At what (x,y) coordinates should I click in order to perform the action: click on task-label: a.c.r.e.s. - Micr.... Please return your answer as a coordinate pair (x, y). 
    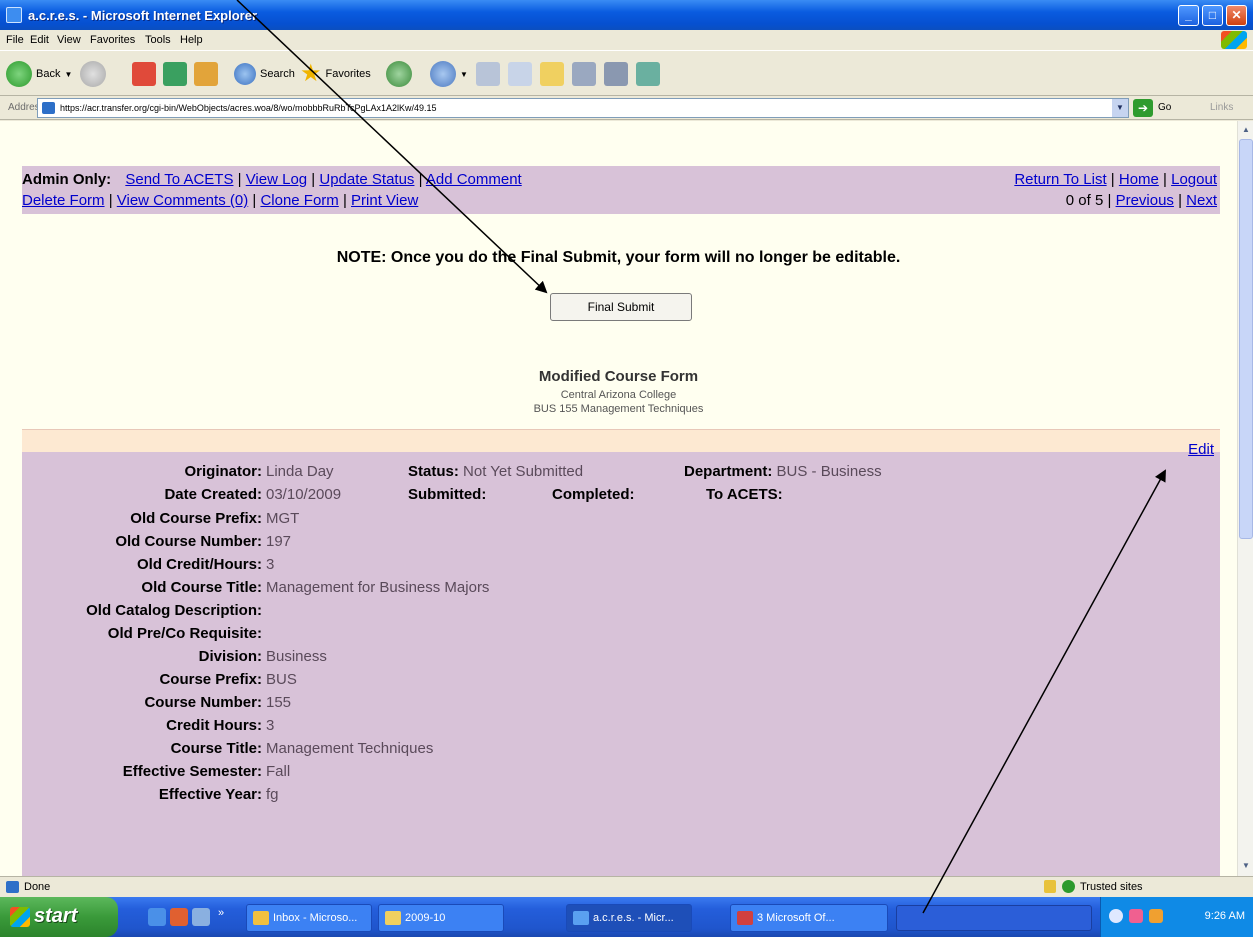
    Looking at the image, I should click on (633, 918).